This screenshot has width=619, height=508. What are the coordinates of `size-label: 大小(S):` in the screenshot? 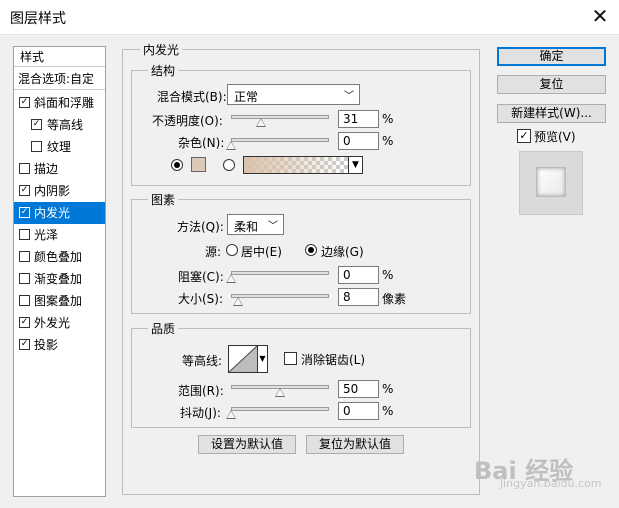 It's located at (201, 299).